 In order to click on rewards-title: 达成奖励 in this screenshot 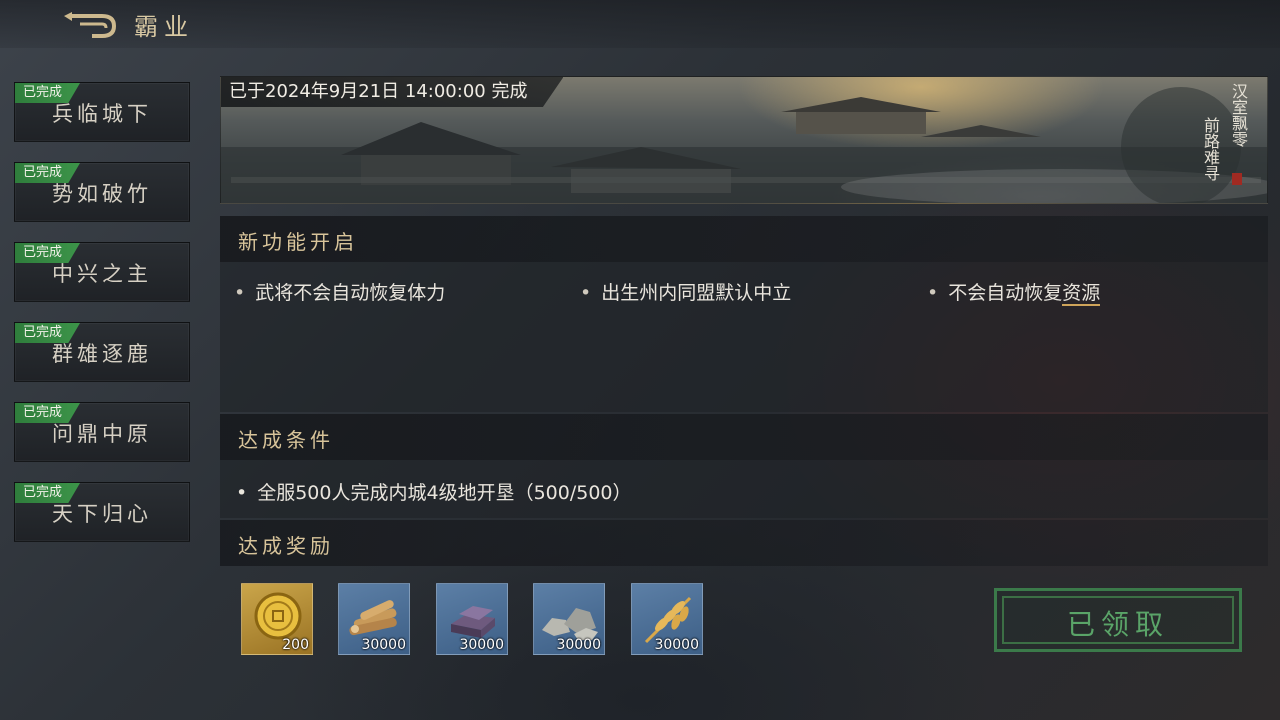, I will do `click(286, 546)`.